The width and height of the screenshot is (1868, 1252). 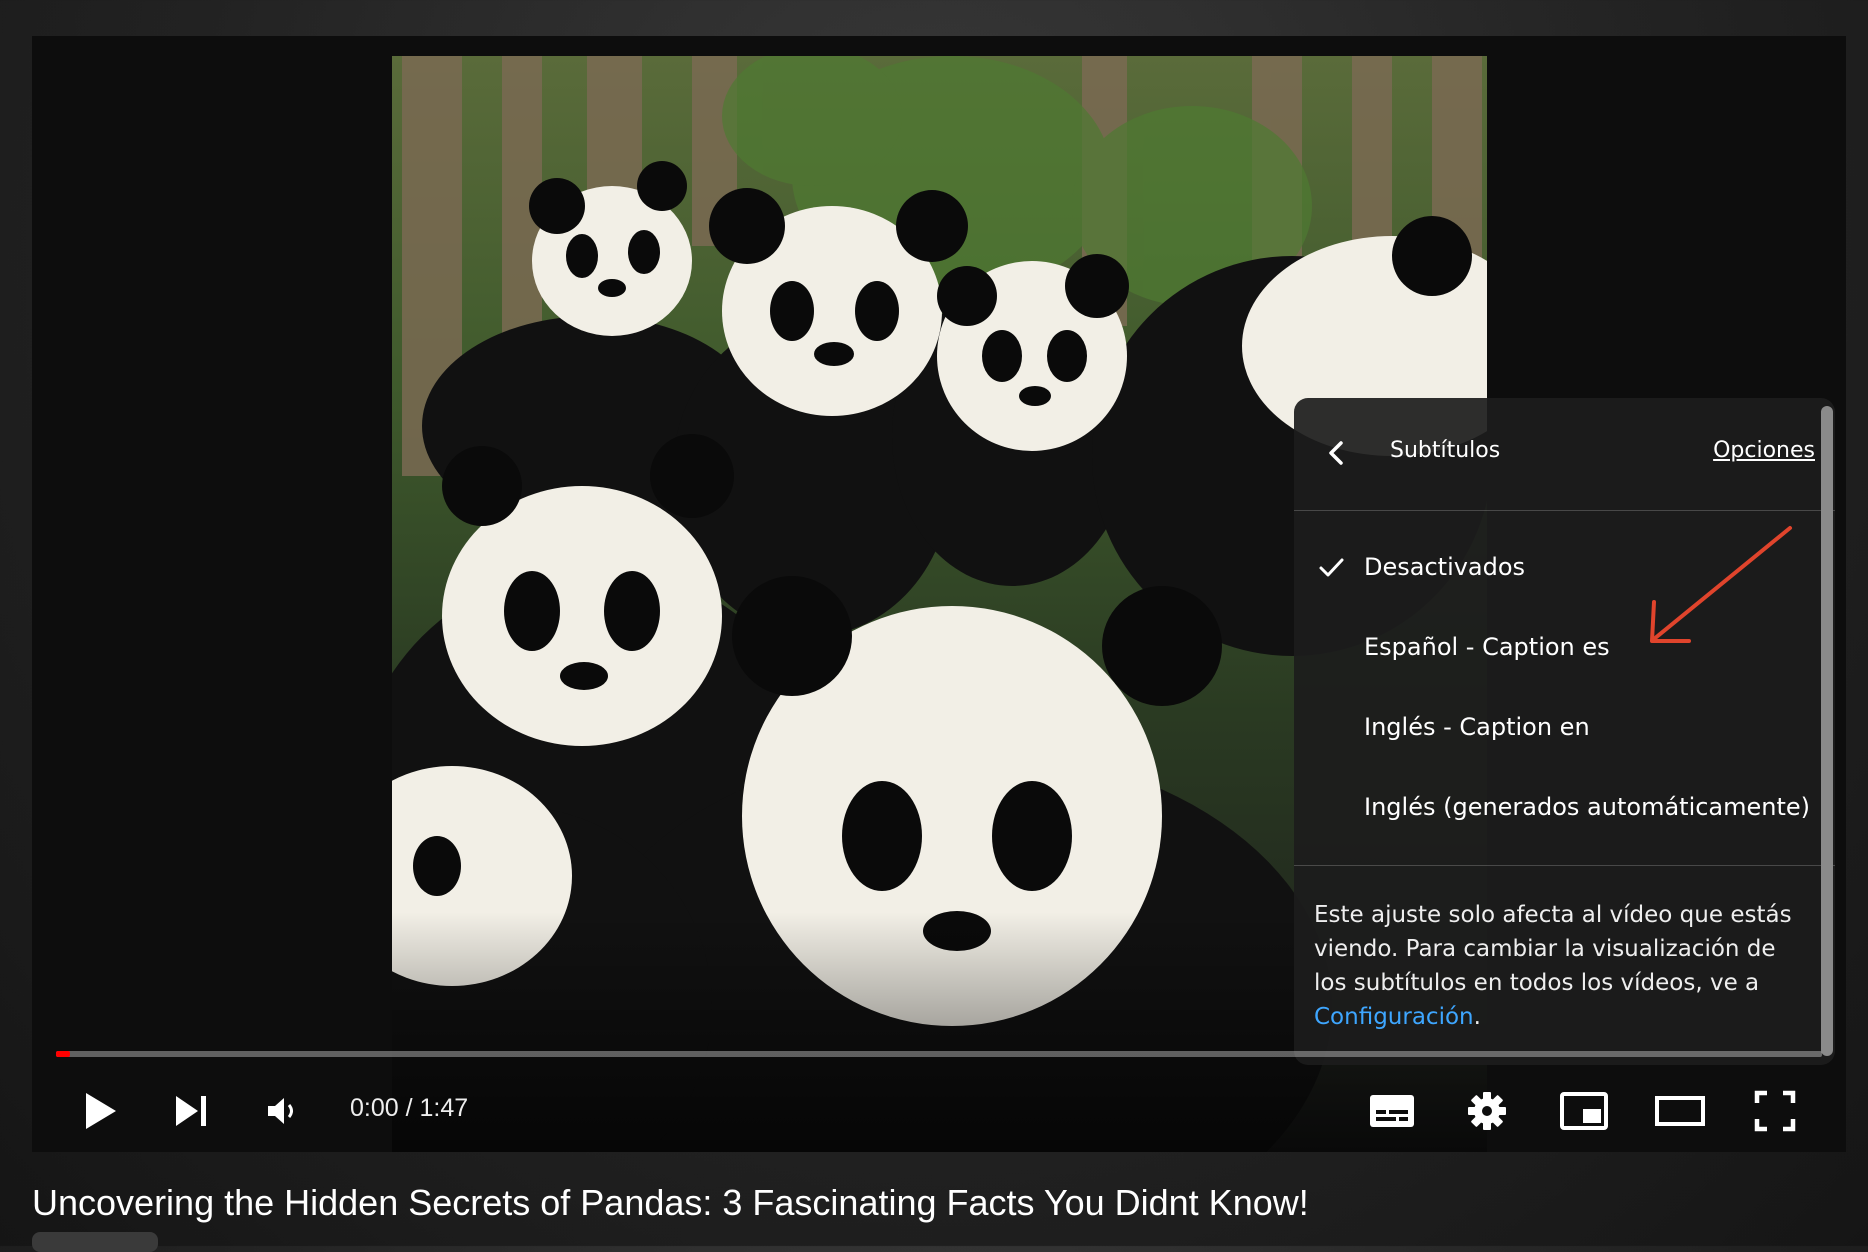 What do you see at coordinates (1337, 453) in the screenshot?
I see `back-icon` at bounding box center [1337, 453].